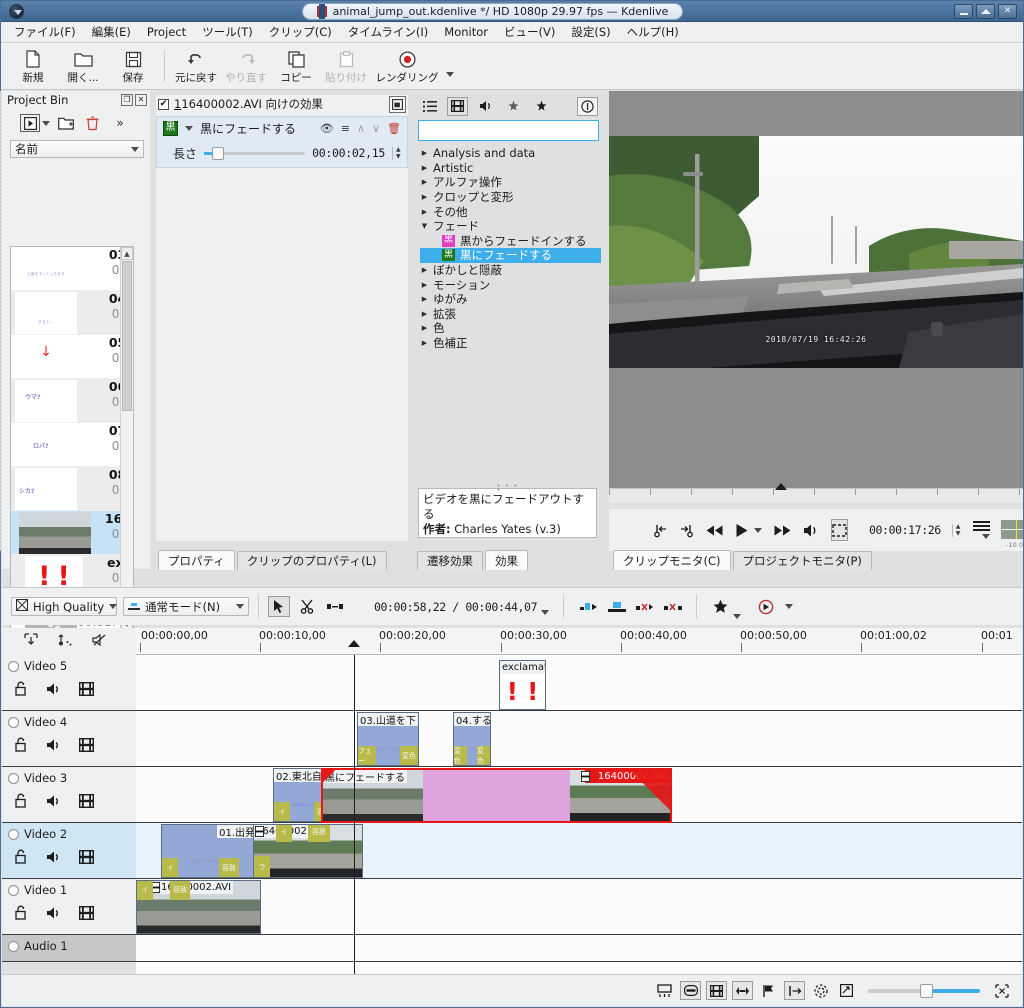 The height and width of the screenshot is (1008, 1024). What do you see at coordinates (742, 990) in the screenshot?
I see `show-markers-icon` at bounding box center [742, 990].